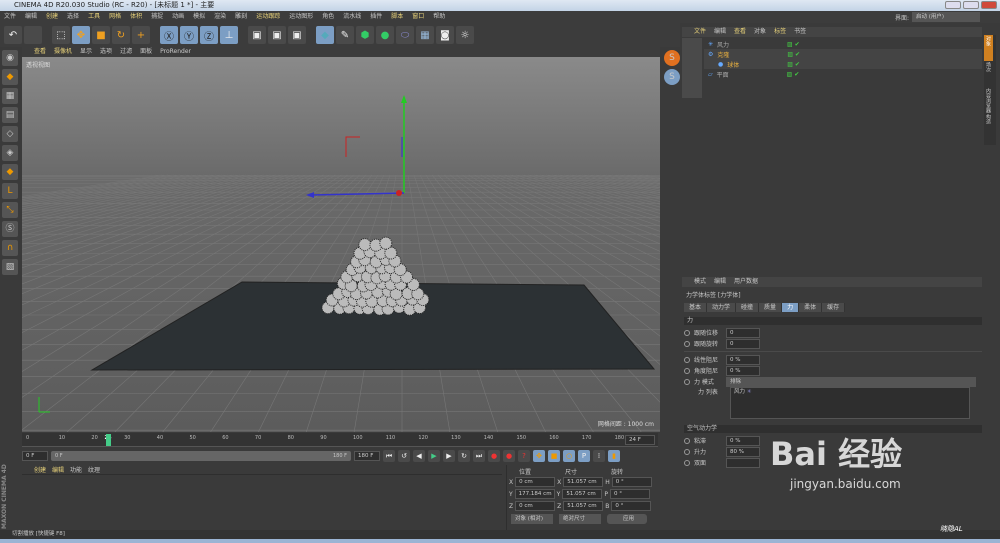  Describe the element at coordinates (126, 52) in the screenshot. I see `viewport-menu-4: 过滤` at that location.